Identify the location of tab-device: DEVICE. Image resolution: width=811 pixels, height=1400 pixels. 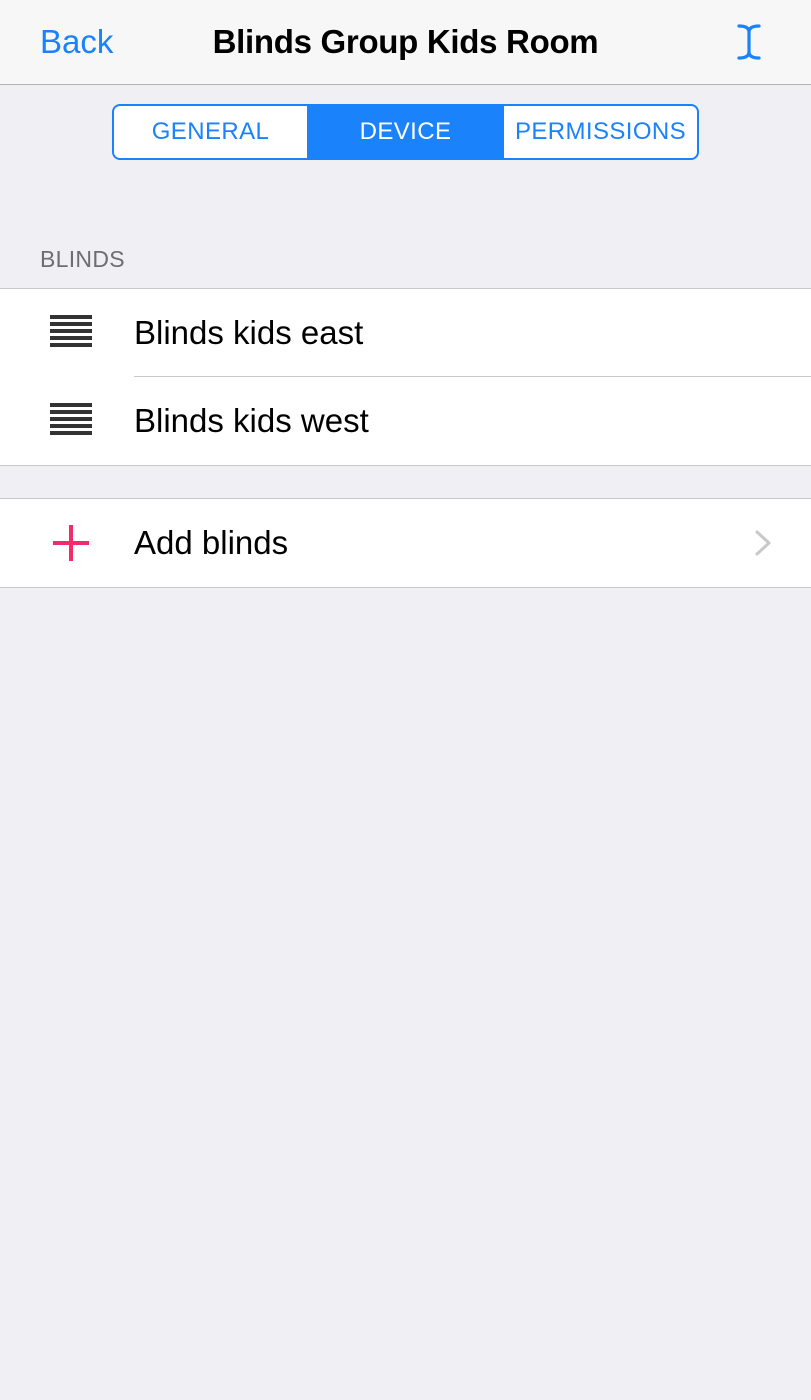
(404, 132).